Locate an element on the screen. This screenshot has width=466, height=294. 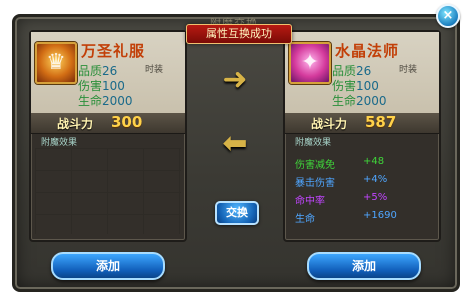
effect-value: +1690 is located at coordinates (380, 215).